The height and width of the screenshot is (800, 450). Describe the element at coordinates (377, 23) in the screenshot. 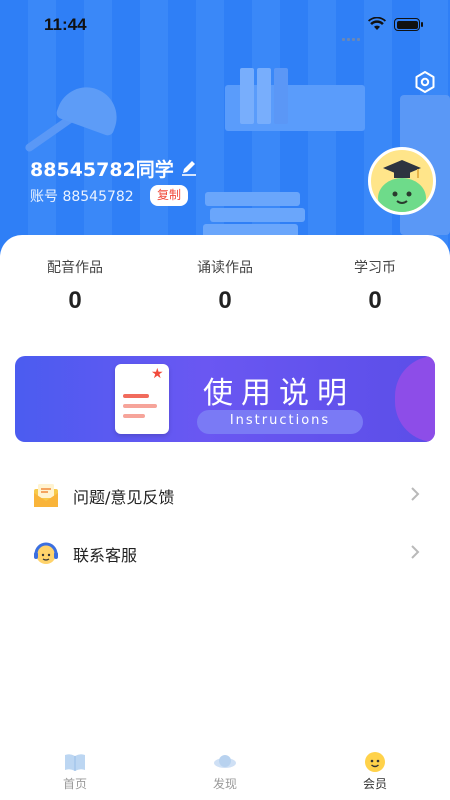

I see `wifi-icon` at that location.